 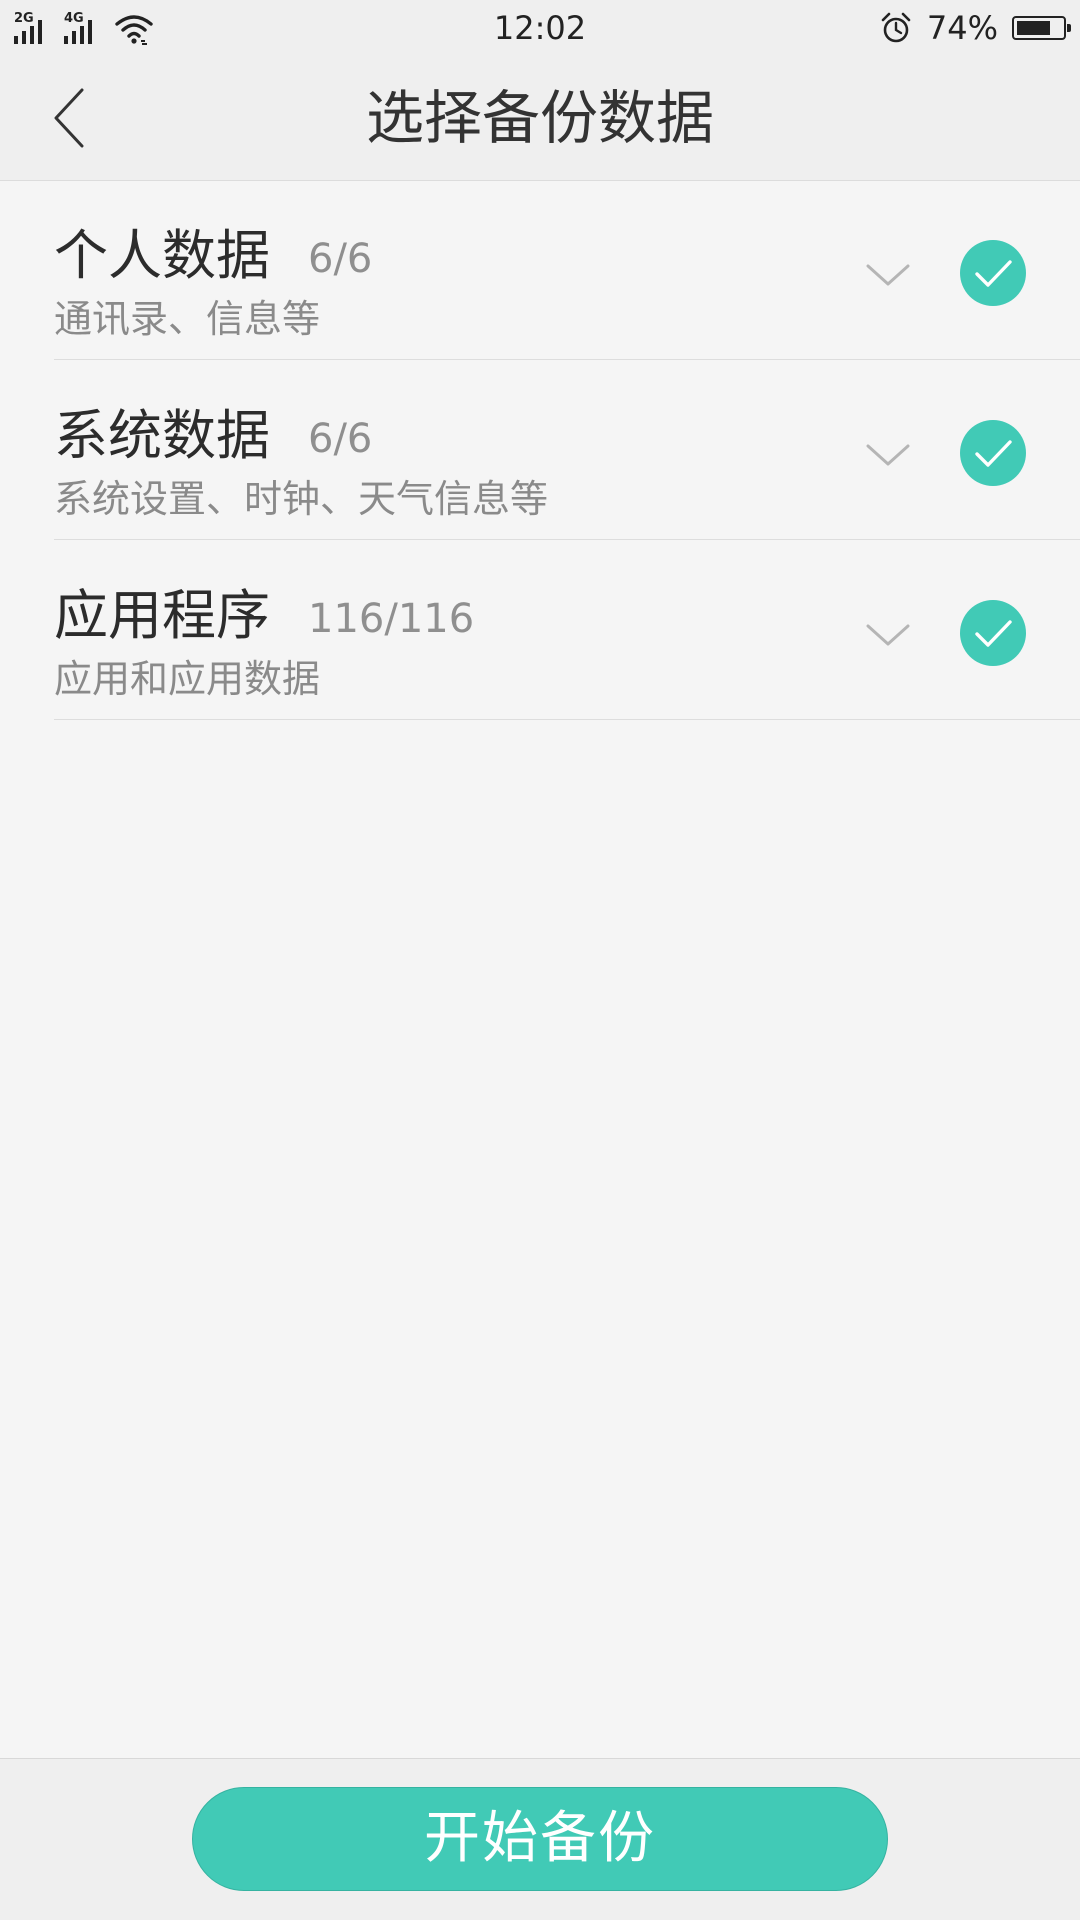 I want to click on battery-percent: 74%, so click(x=962, y=28).